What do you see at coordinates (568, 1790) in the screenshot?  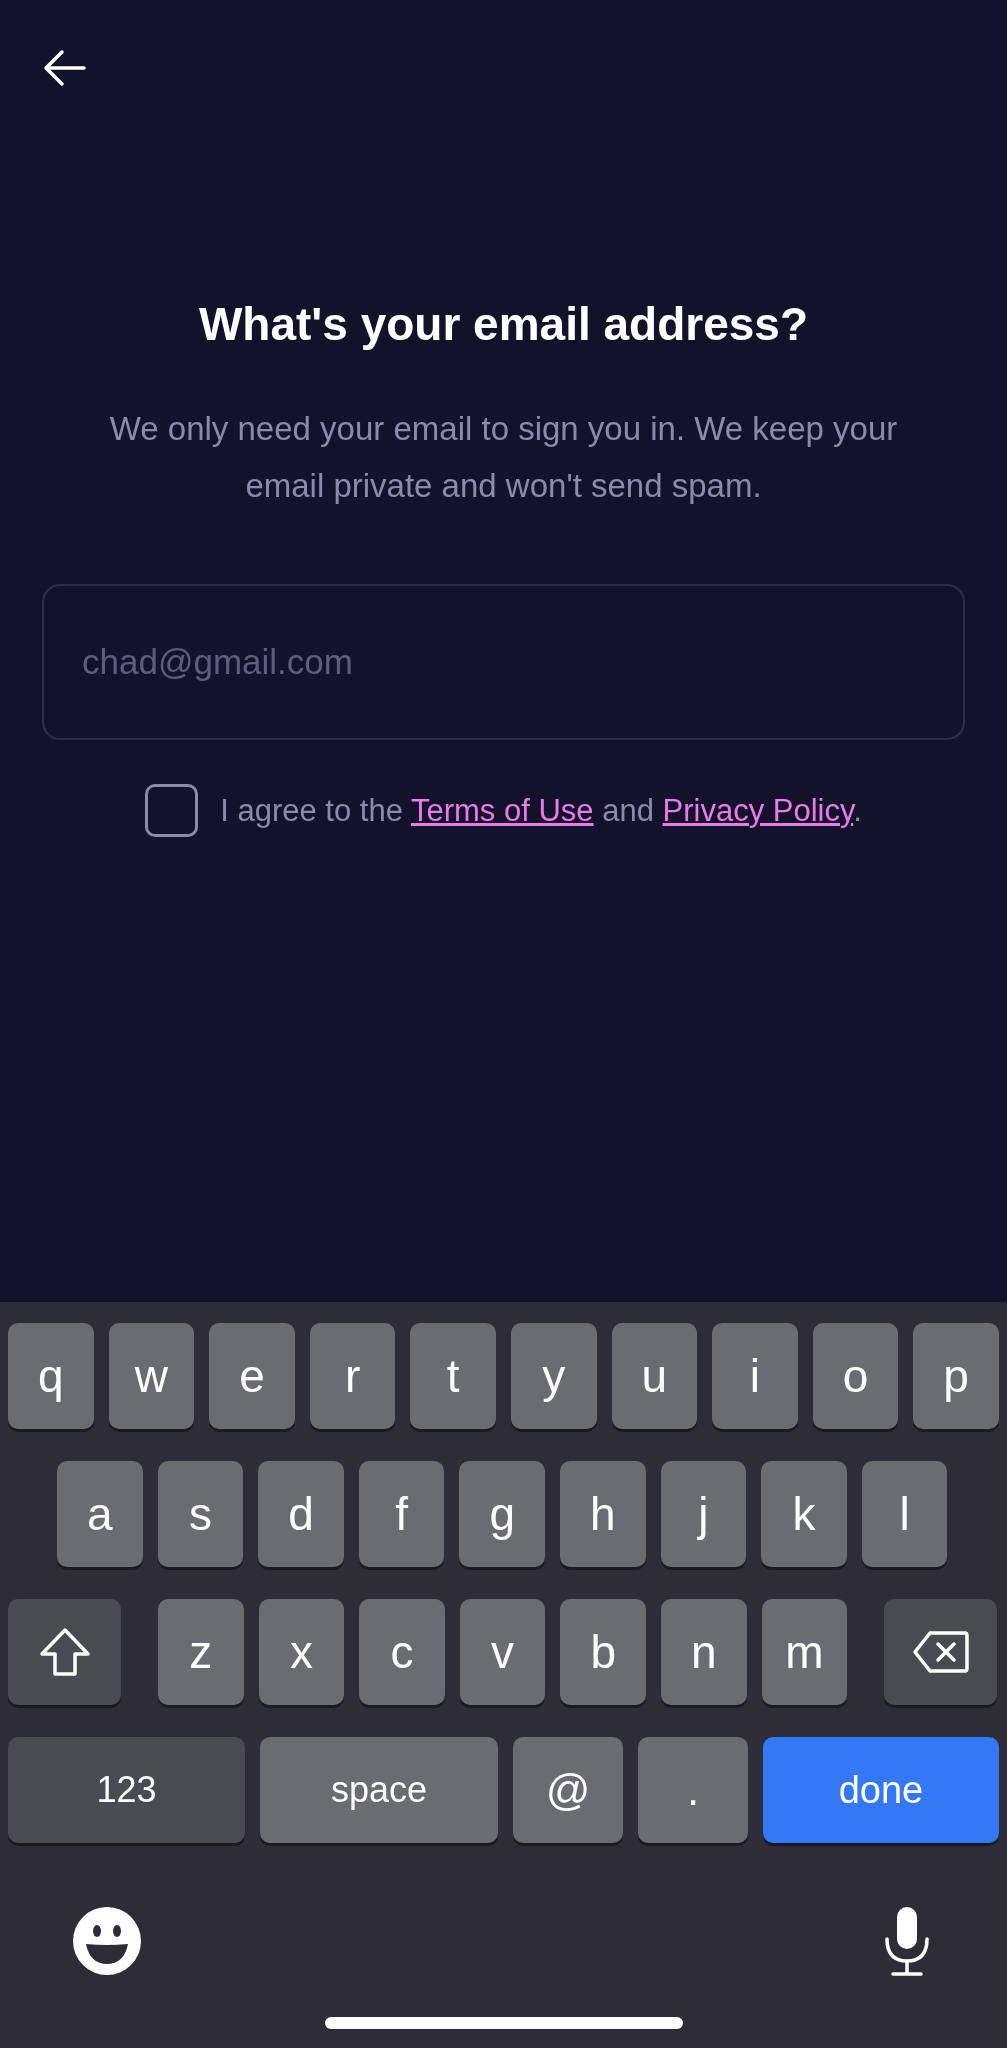 I see `symbol-key: @` at bounding box center [568, 1790].